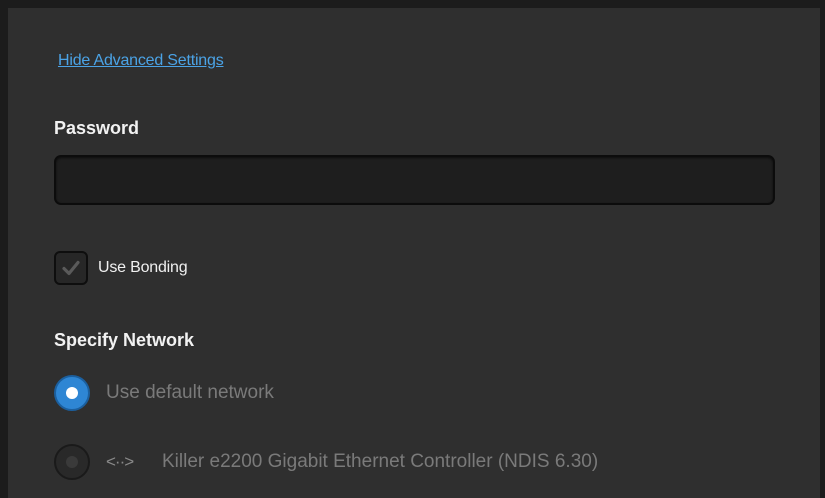  I want to click on default-network-label: Use default network, so click(190, 392).